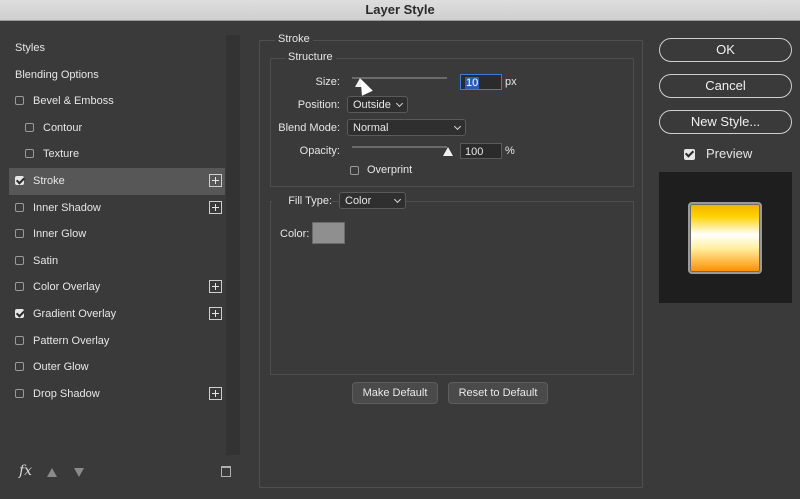  I want to click on reset-to-default-label: Reset to Default, so click(498, 393).